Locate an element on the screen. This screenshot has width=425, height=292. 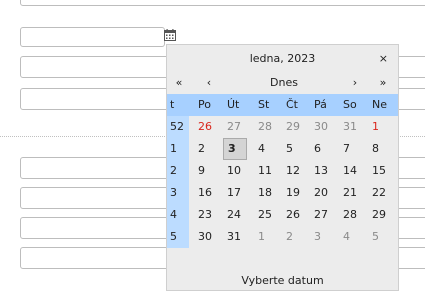
weekday-label: Út is located at coordinates (233, 104).